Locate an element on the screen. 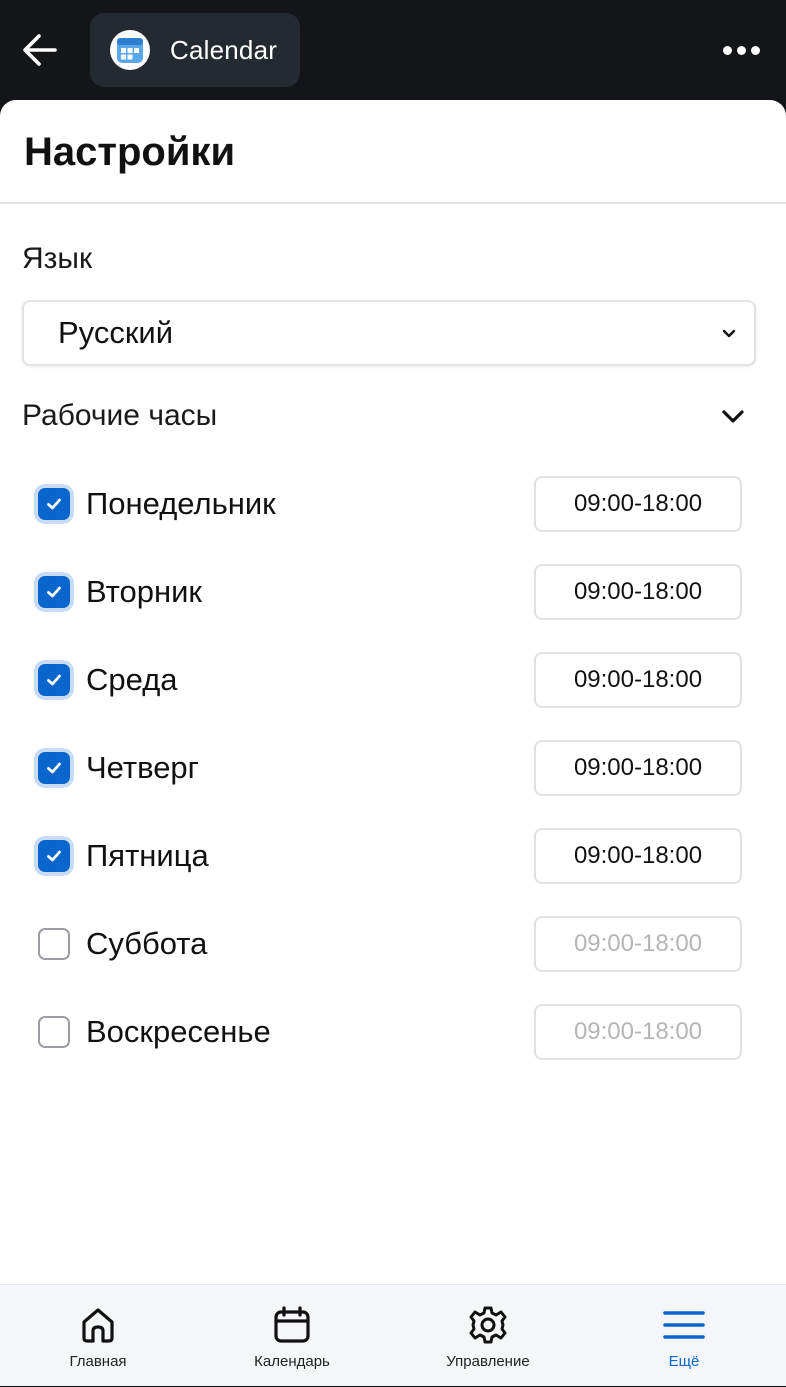  nav-item-more: Ещё is located at coordinates (684, 1336).